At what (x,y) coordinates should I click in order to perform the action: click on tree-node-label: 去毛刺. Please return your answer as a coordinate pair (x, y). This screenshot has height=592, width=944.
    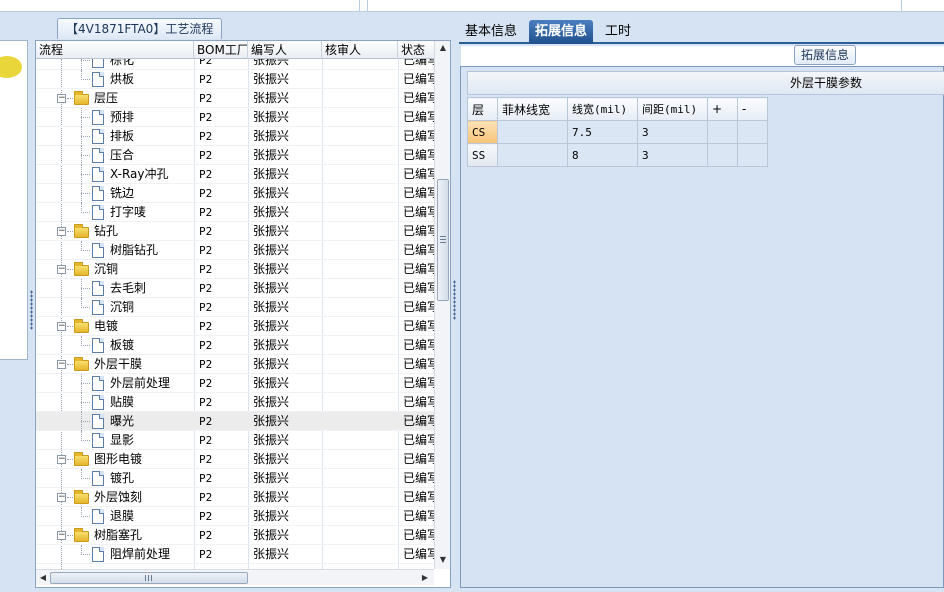
    Looking at the image, I should click on (128, 288).